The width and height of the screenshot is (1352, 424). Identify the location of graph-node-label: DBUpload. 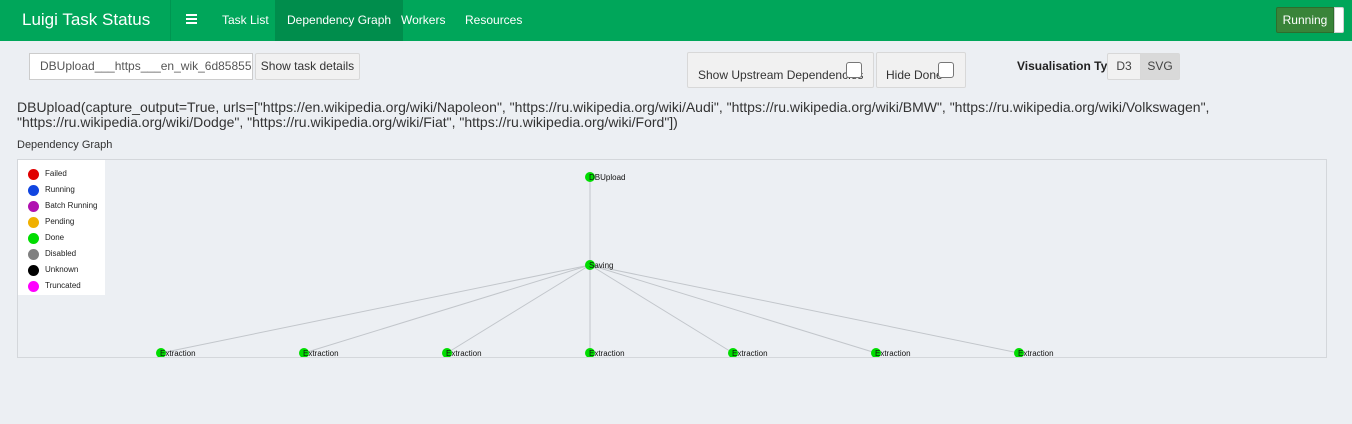
(607, 177).